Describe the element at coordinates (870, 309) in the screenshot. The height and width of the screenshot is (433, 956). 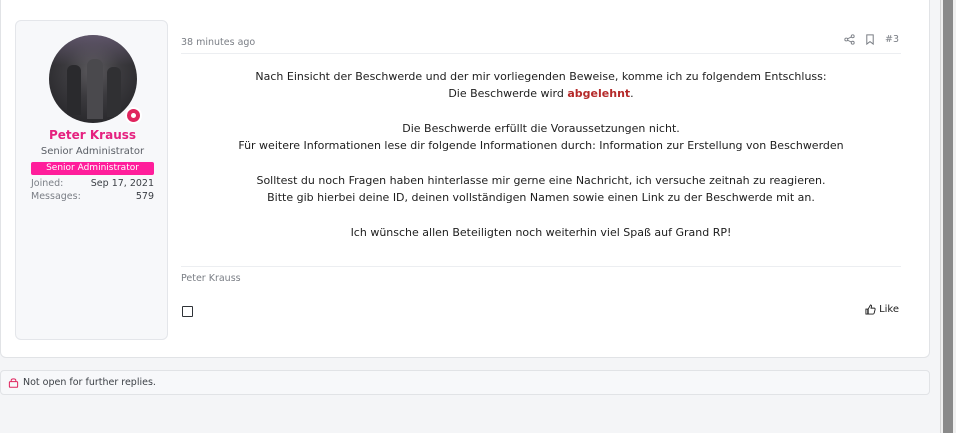
I see `thumbs-up-icon` at that location.